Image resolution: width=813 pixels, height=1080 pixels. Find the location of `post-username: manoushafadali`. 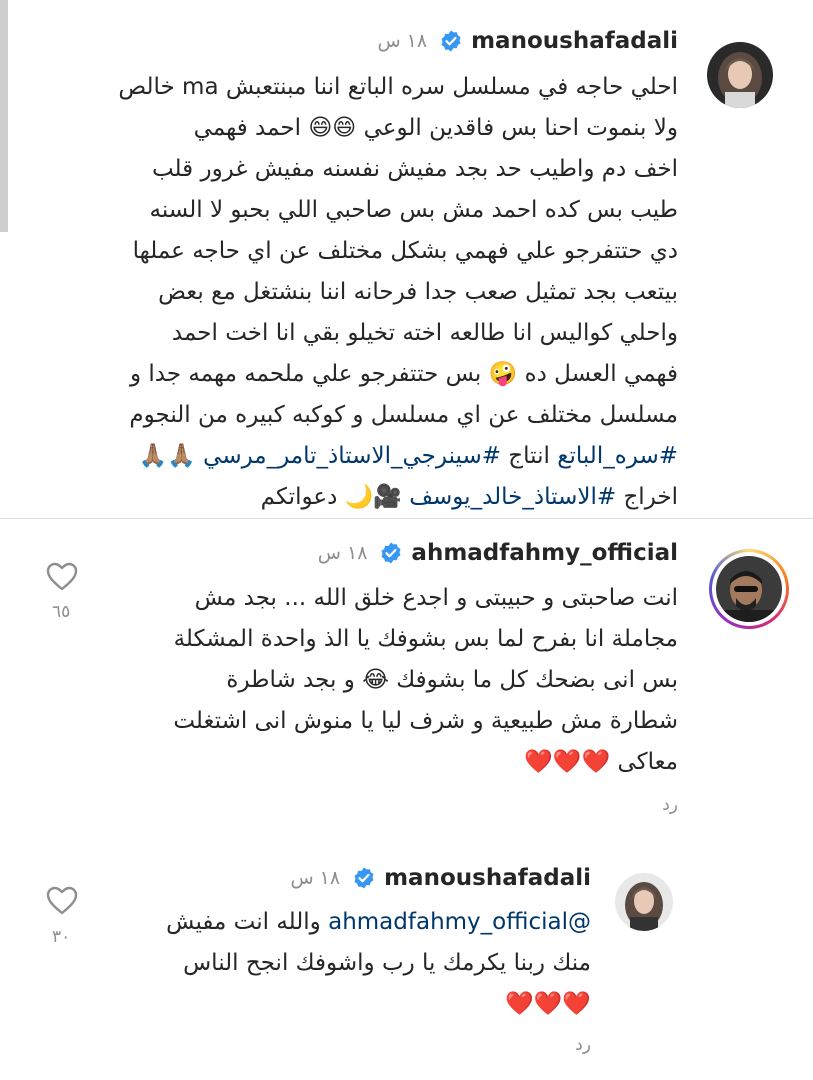

post-username: manoushafadali is located at coordinates (574, 41).